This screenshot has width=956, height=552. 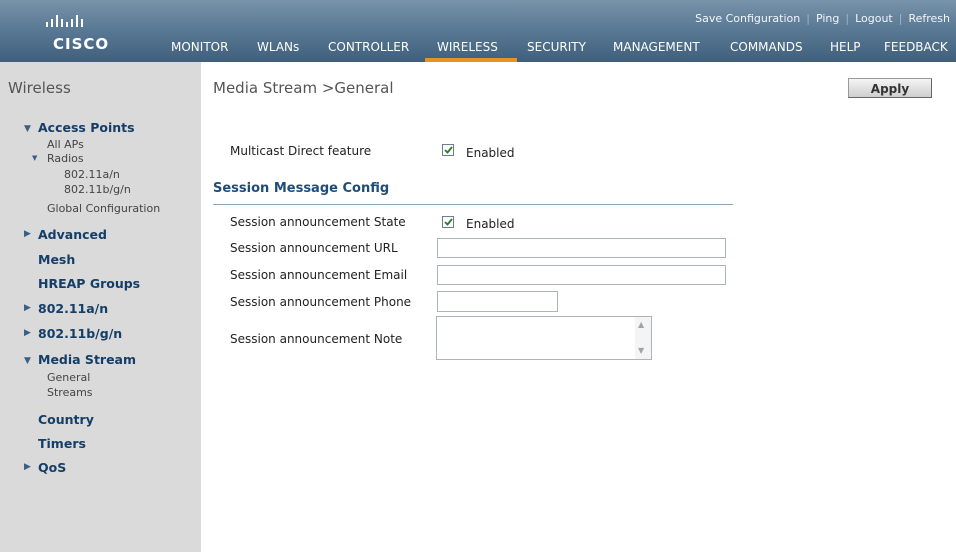 I want to click on session-email-input, so click(x=581, y=275).